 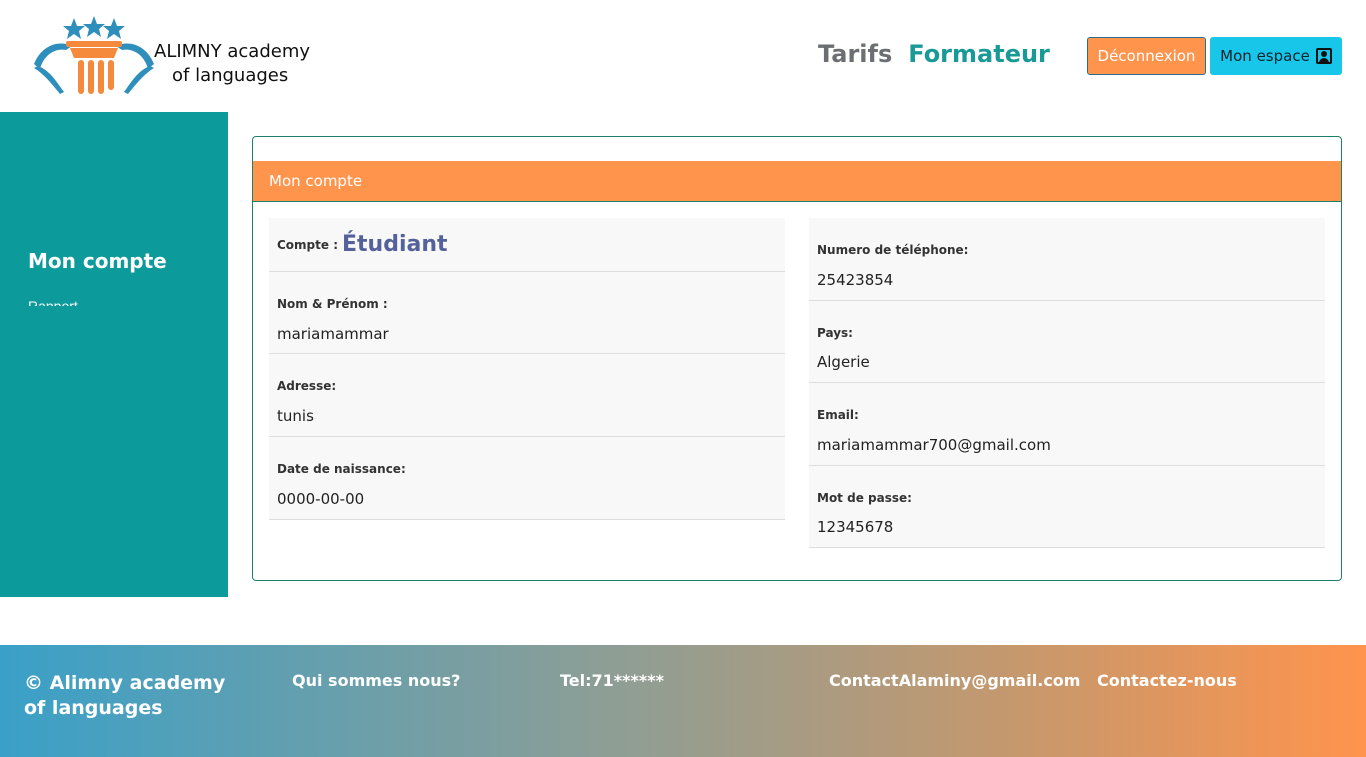 What do you see at coordinates (1067, 507) in the screenshot?
I see `password-row: Mot de passe: 12345678` at bounding box center [1067, 507].